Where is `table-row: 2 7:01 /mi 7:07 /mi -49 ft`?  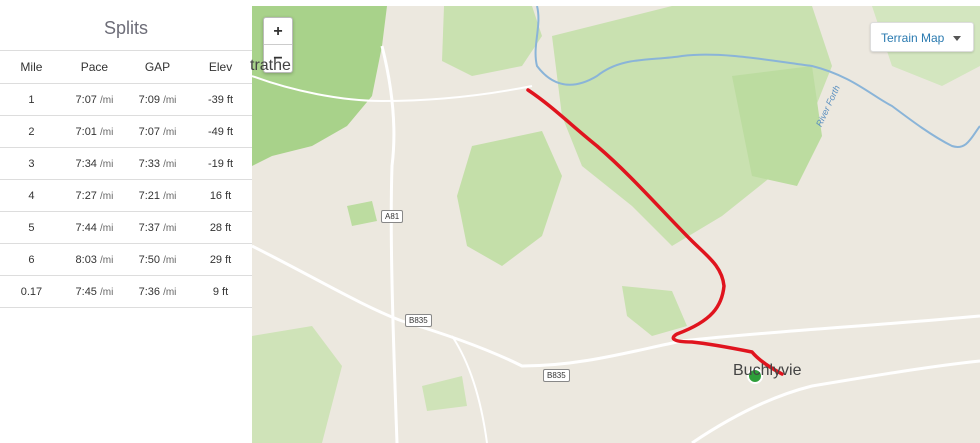 table-row: 2 7:01 /mi 7:07 /mi -49 ft is located at coordinates (126, 131).